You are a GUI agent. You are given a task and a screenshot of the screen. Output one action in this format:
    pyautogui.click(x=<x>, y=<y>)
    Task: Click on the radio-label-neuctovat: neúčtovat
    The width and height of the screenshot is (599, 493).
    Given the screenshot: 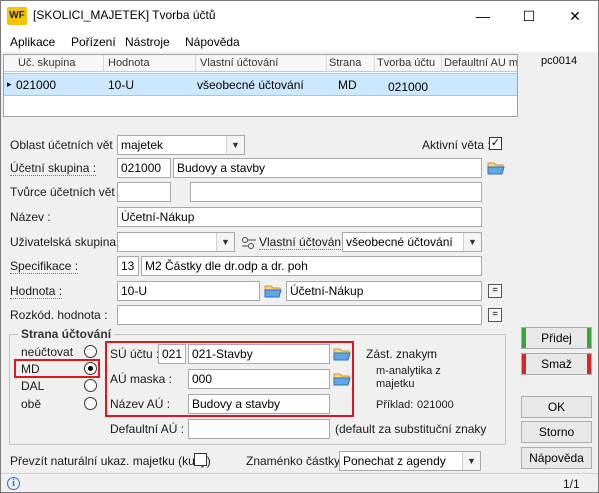 What is the action you would take?
    pyautogui.click(x=47, y=352)
    